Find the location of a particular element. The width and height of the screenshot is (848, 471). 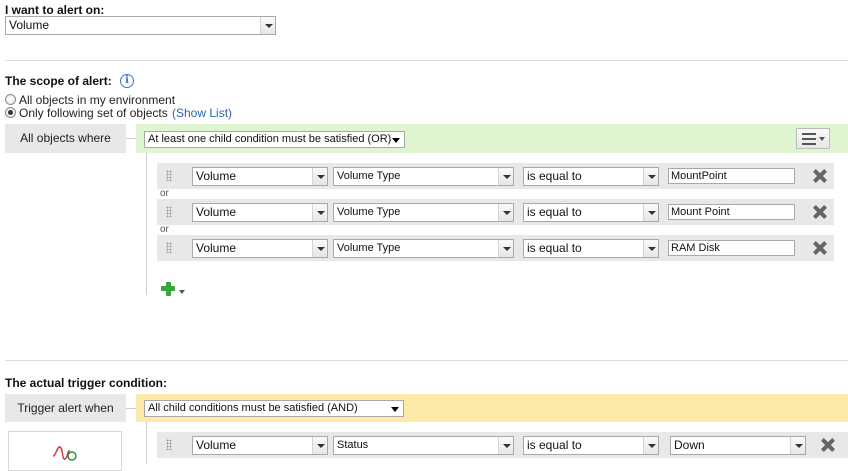

trigger-group-label: Trigger alert when is located at coordinates (65, 408).